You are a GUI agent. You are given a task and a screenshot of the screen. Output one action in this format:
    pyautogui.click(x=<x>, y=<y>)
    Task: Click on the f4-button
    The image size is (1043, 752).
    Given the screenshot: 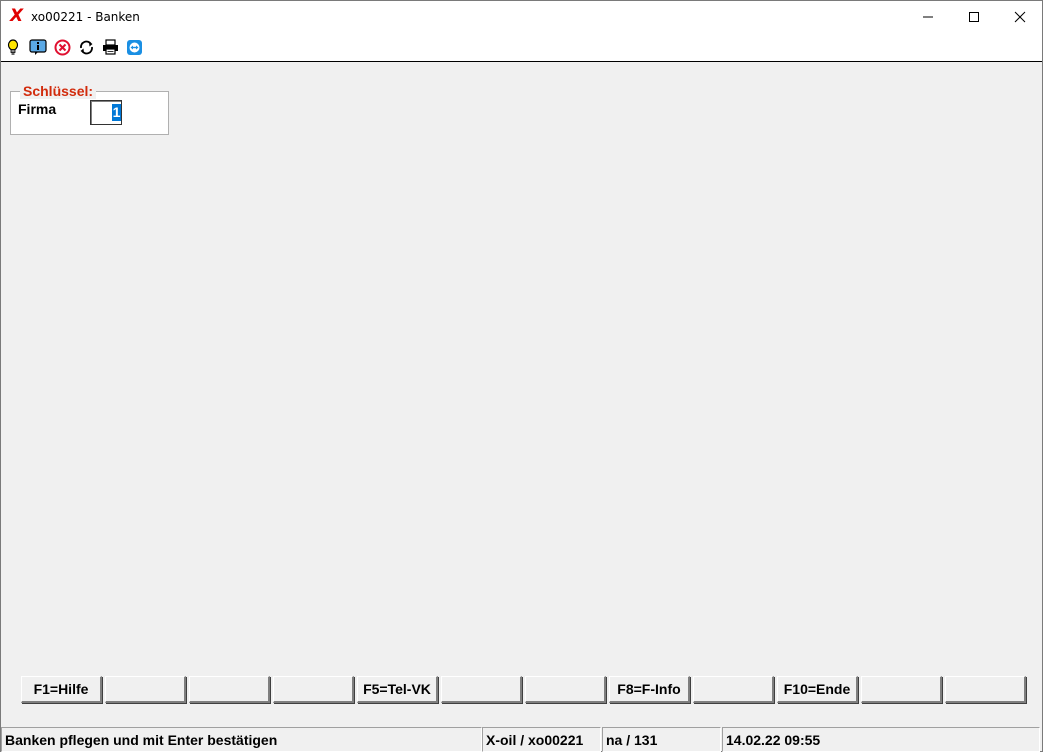 What is the action you would take?
    pyautogui.click(x=313, y=689)
    